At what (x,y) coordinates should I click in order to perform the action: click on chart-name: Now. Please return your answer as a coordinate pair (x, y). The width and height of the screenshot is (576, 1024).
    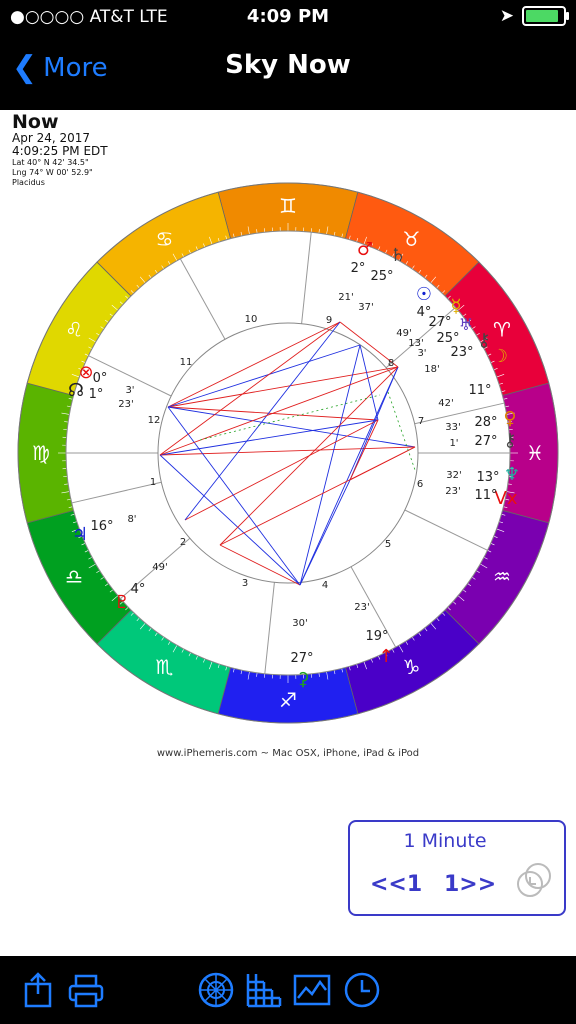
    Looking at the image, I should click on (35, 122).